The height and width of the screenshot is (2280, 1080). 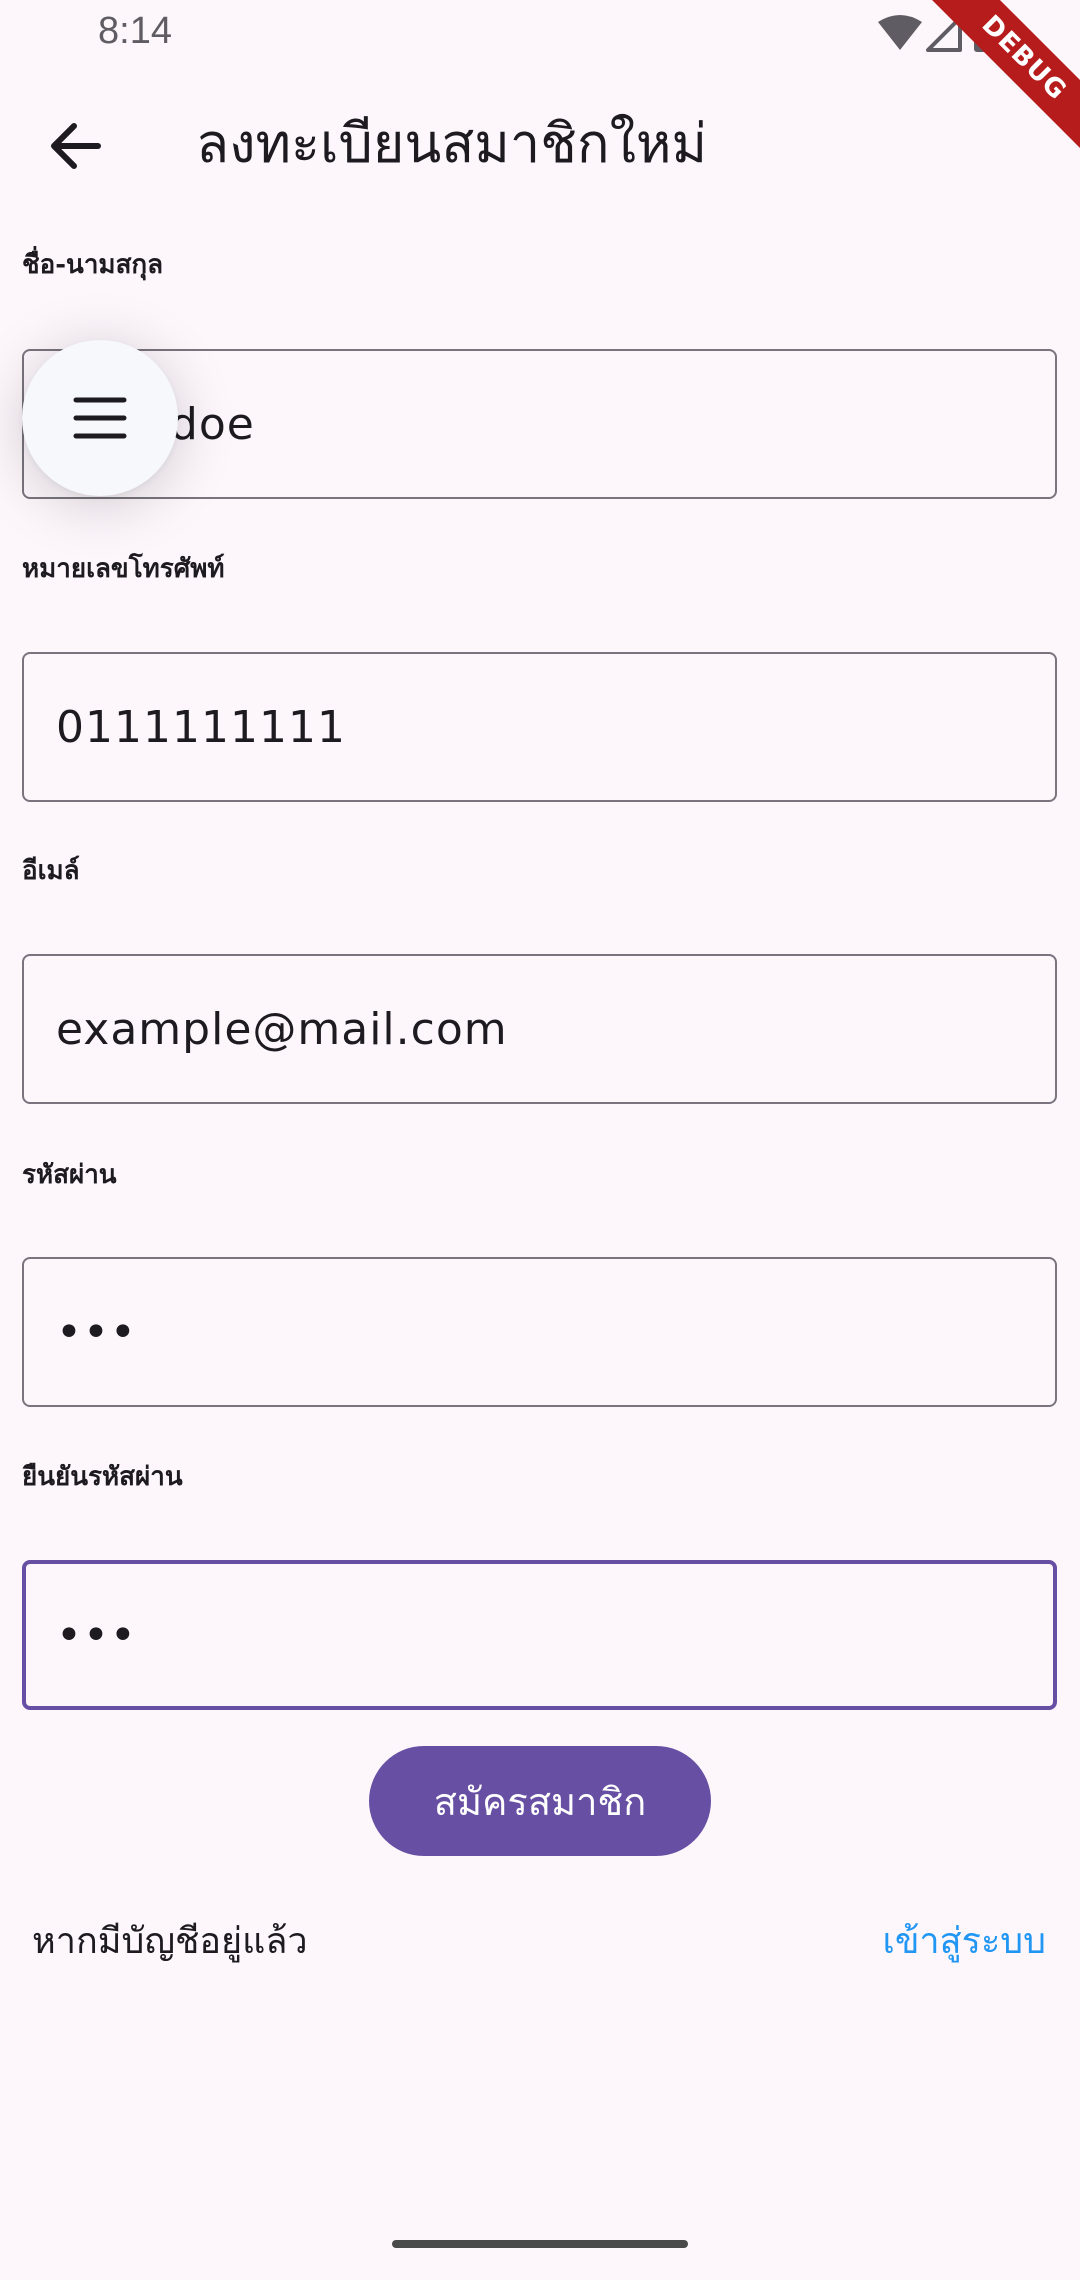 What do you see at coordinates (964, 1940) in the screenshot?
I see `login-link: เข้าสู่ระบบ` at bounding box center [964, 1940].